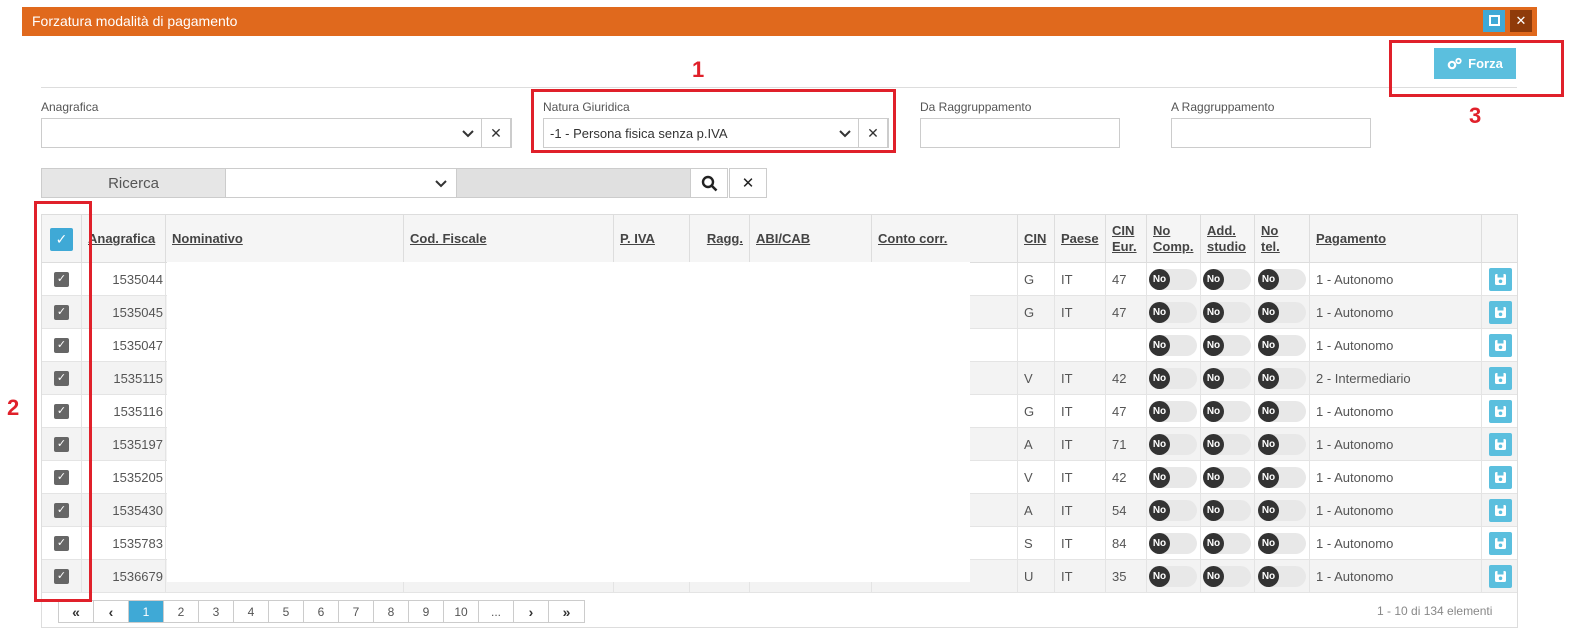 The height and width of the screenshot is (631, 1570). What do you see at coordinates (1282, 239) in the screenshot?
I see `col-no-tel: No tel.` at bounding box center [1282, 239].